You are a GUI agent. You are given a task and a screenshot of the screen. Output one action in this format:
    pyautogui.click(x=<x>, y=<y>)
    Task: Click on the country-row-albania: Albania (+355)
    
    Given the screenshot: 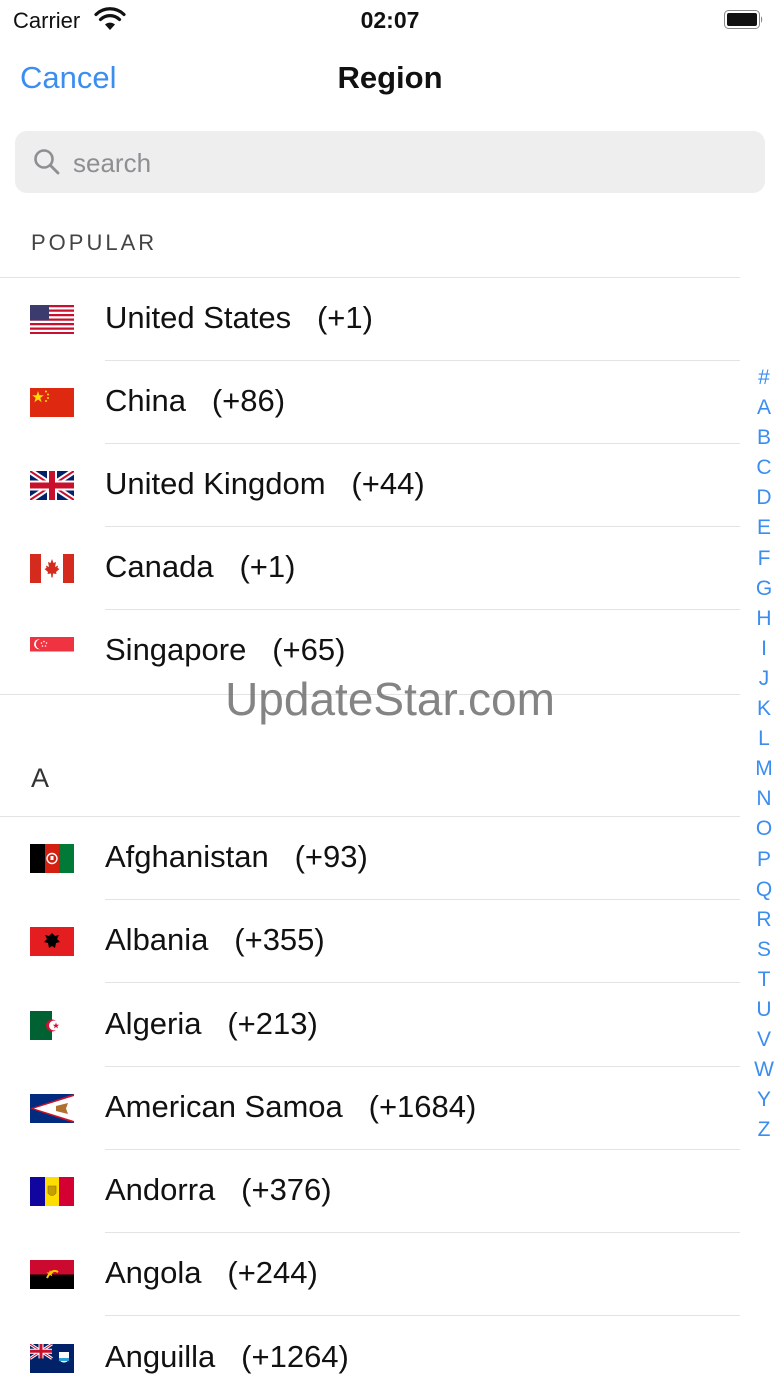 What is the action you would take?
    pyautogui.click(x=370, y=941)
    